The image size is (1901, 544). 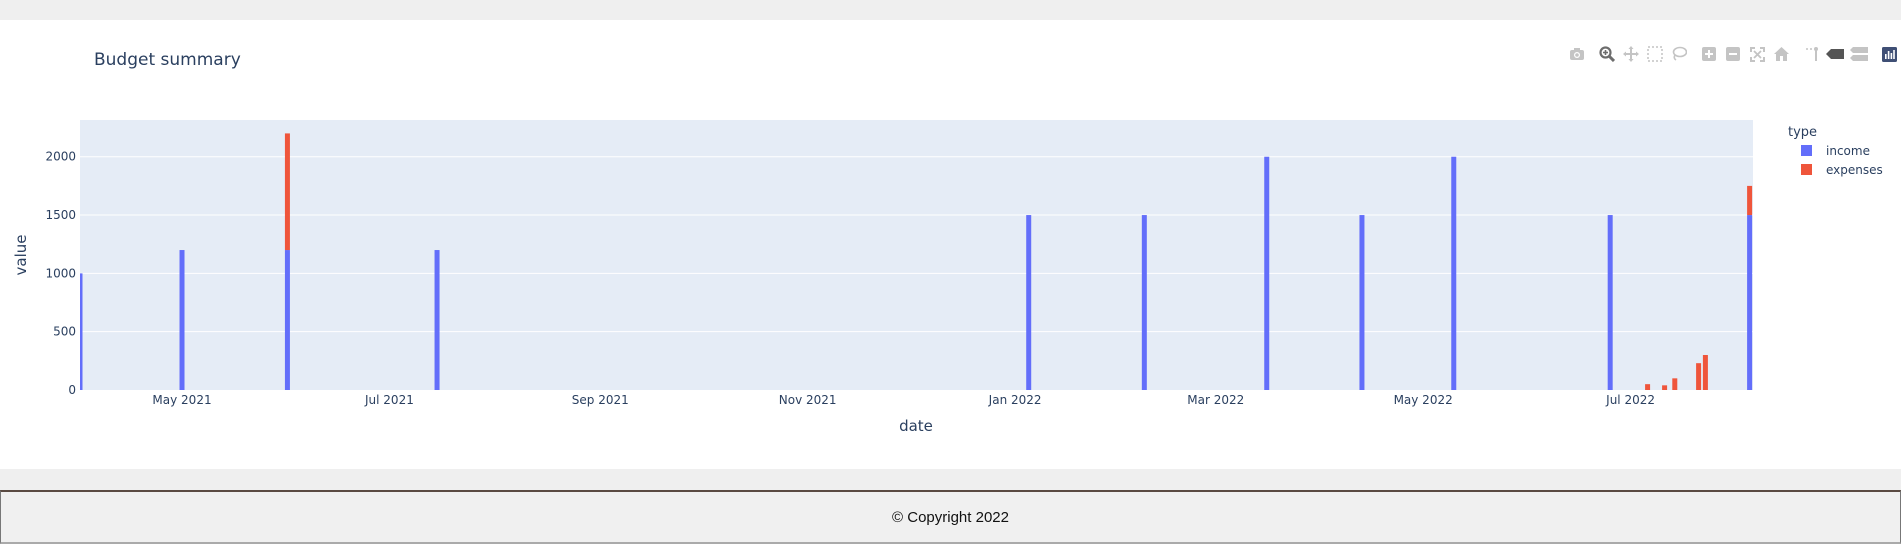 I want to click on legend-item-expenses: expenses, so click(x=1842, y=170).